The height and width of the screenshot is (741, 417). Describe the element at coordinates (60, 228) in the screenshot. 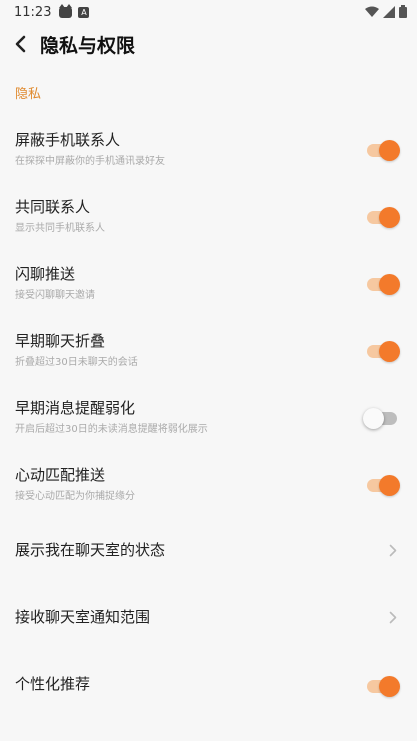

I see `setting-subtitle: 显示共同手机联系人` at that location.